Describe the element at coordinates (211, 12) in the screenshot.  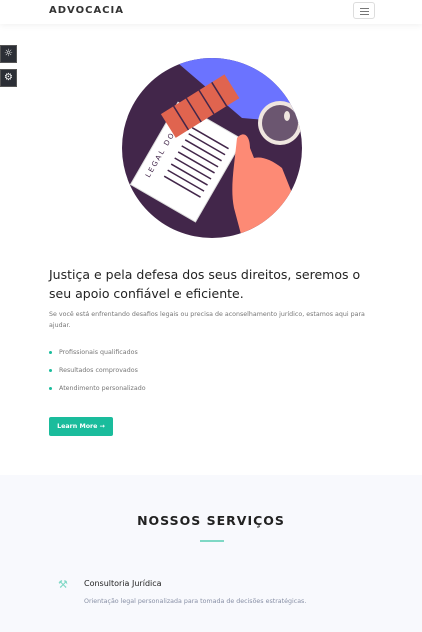
I see `navbar: ADVOCACIA` at that location.